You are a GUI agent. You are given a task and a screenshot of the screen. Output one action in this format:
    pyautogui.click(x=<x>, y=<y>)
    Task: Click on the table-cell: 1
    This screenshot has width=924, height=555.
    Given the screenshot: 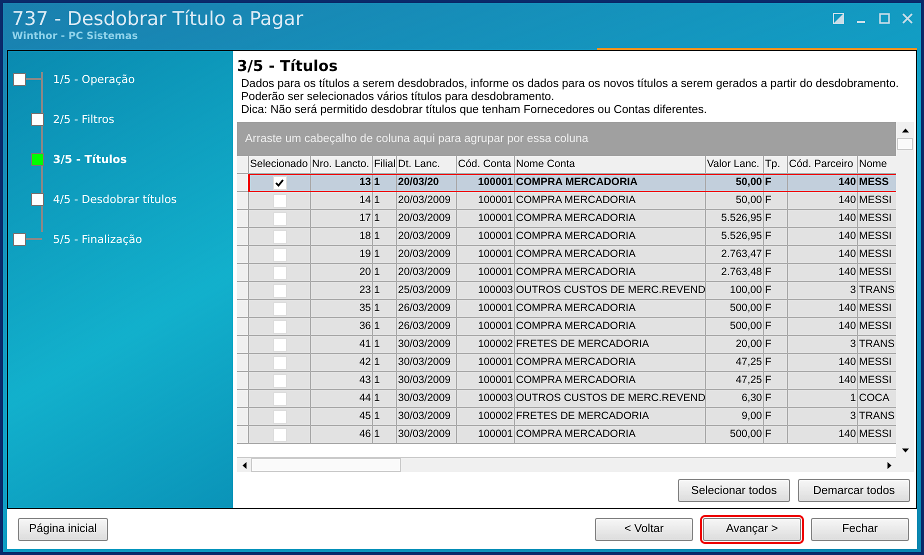 What is the action you would take?
    pyautogui.click(x=385, y=435)
    